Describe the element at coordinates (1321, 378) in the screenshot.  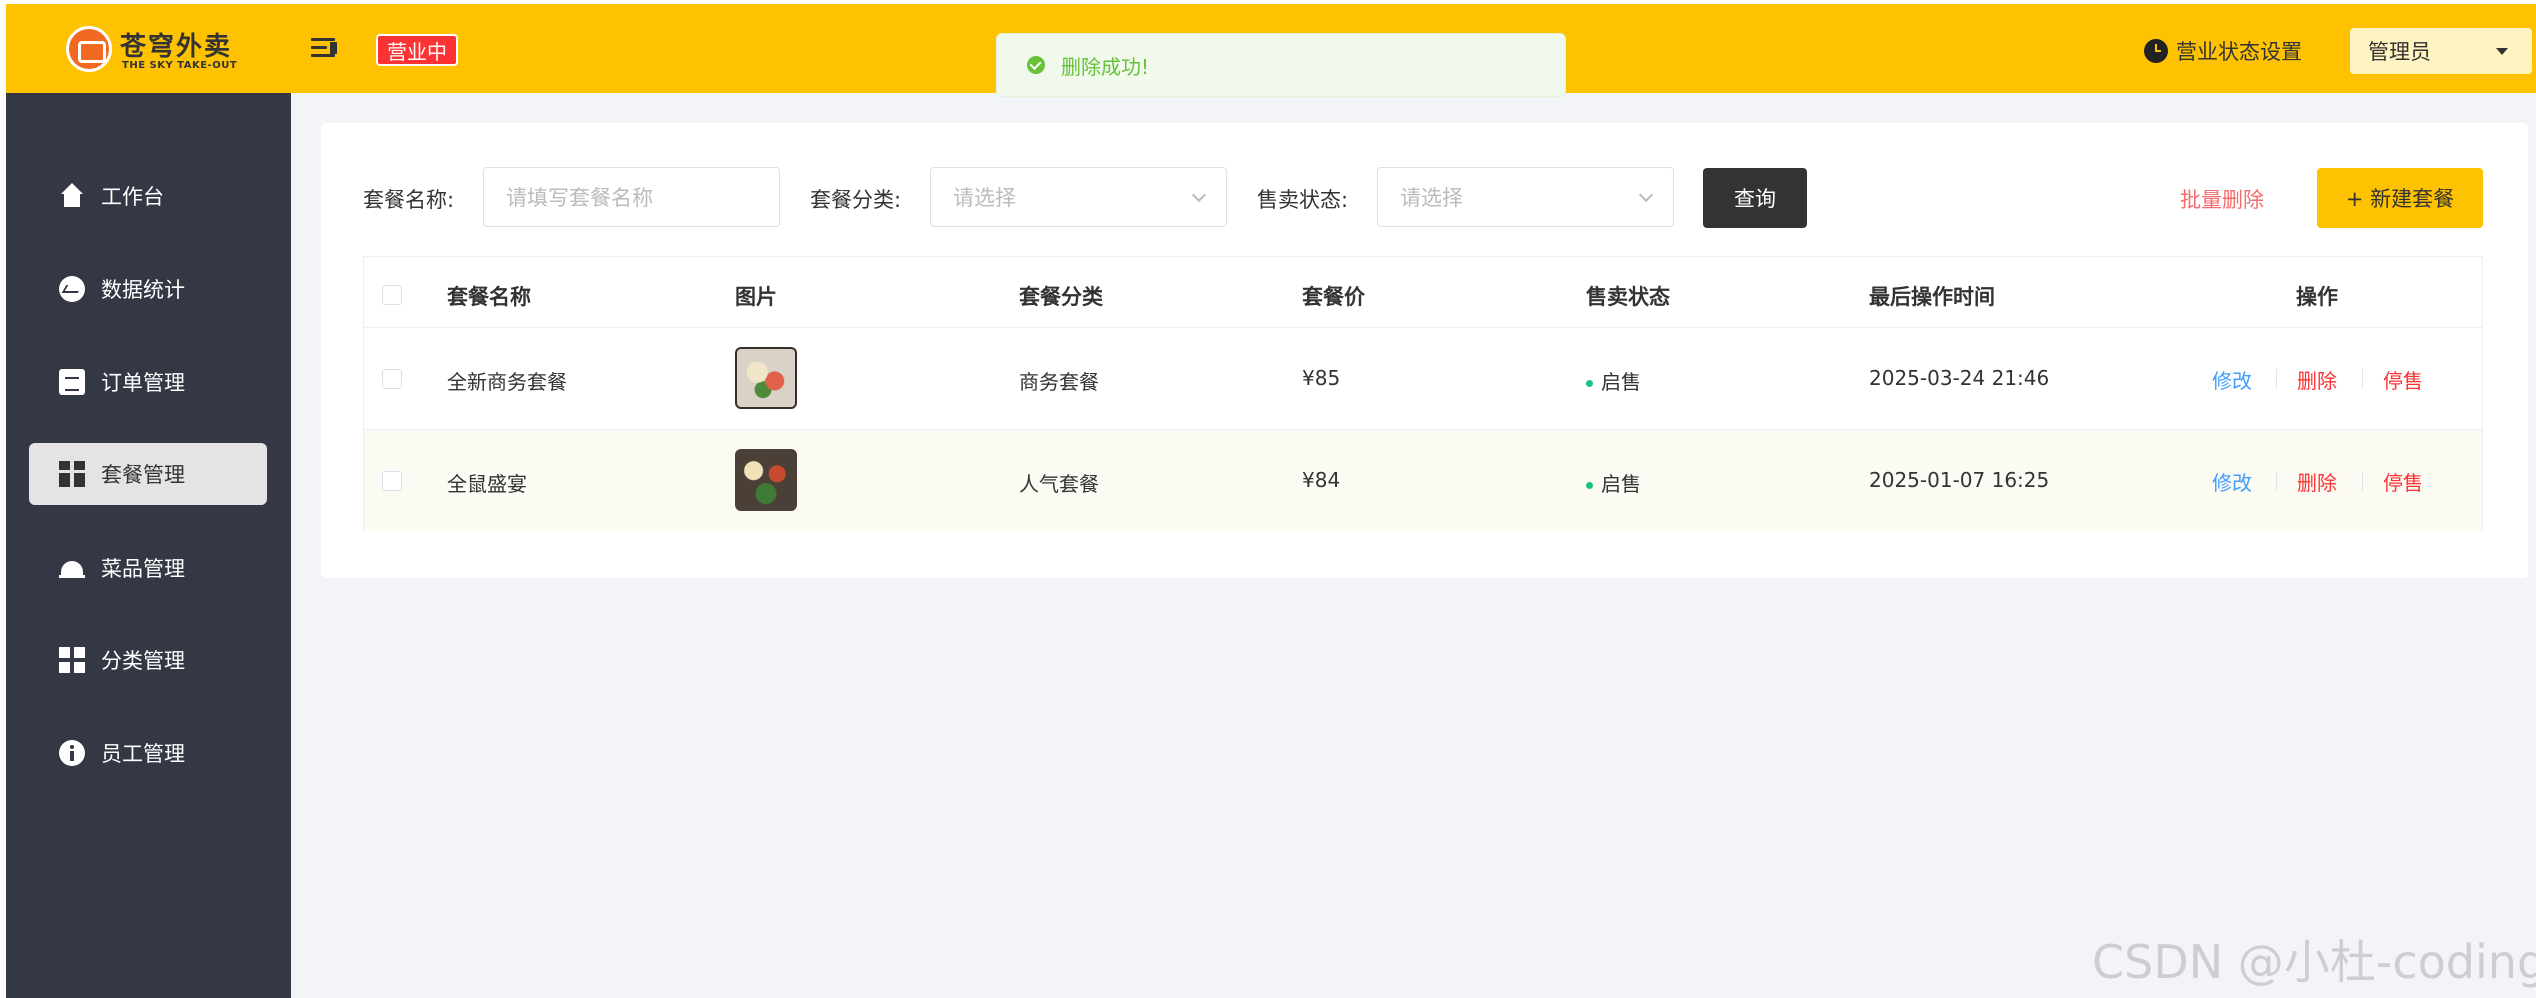
I see `setmeal-price: ¥85` at that location.